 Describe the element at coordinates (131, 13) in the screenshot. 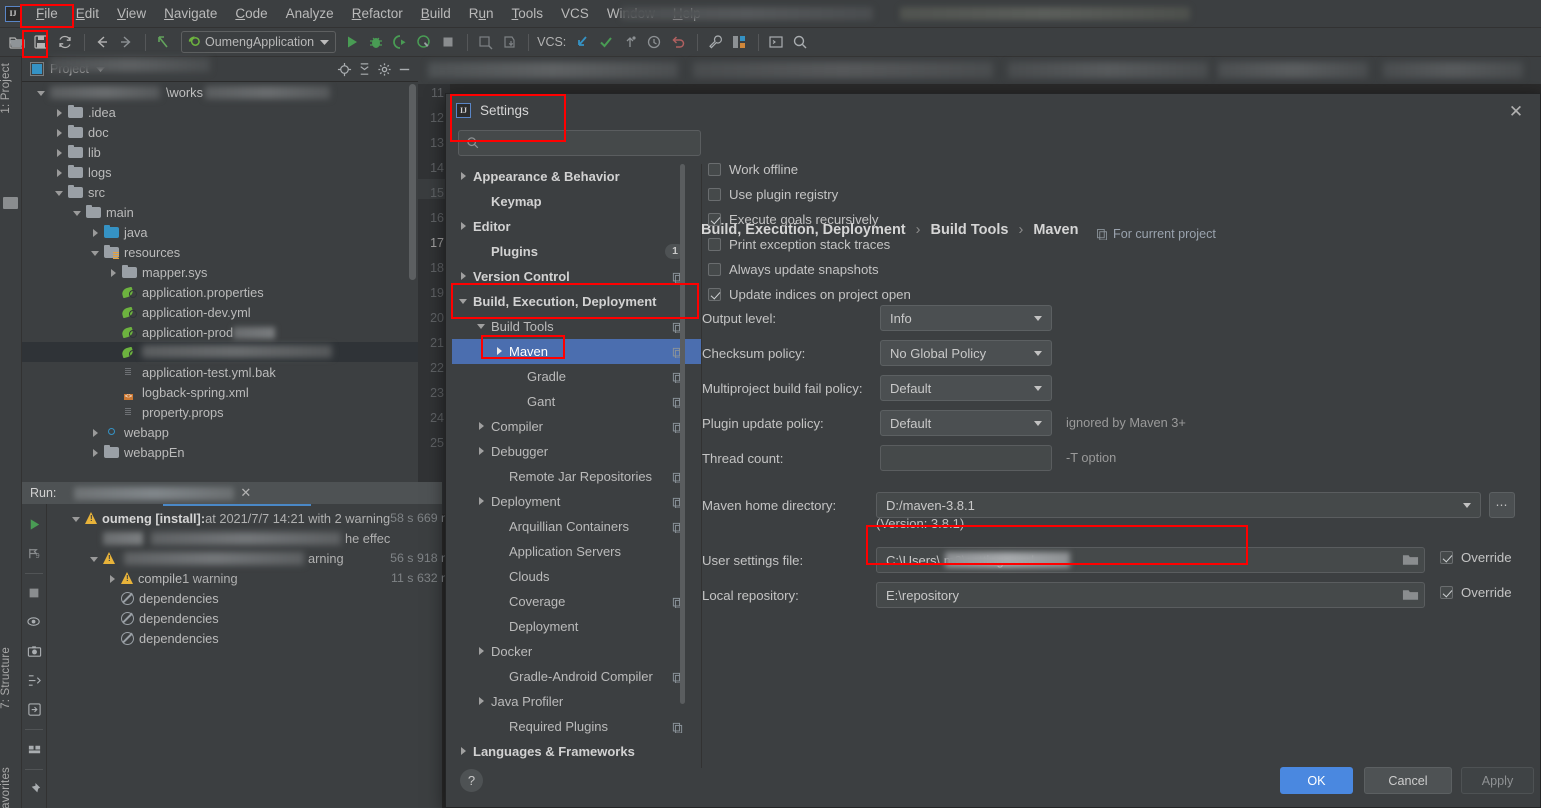

I see `menu-view: View` at that location.